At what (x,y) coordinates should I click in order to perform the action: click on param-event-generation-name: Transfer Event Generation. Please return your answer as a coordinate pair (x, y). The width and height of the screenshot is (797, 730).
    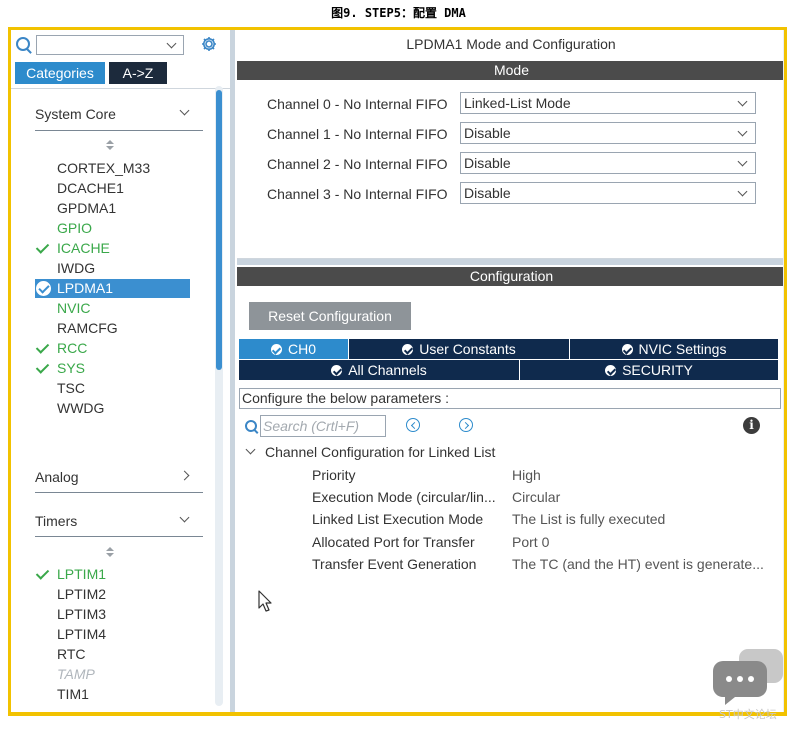
    Looking at the image, I should click on (394, 564).